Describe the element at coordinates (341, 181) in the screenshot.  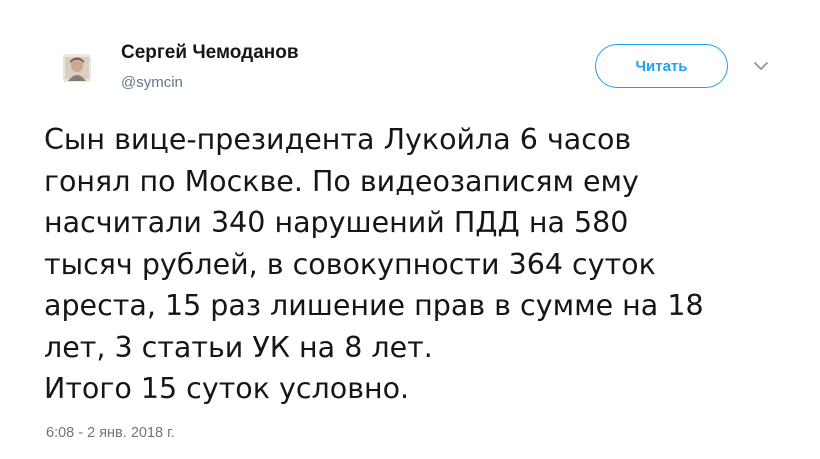
I see `tweet-text-line: гонял по Москве. По видеозаписям ему` at that location.